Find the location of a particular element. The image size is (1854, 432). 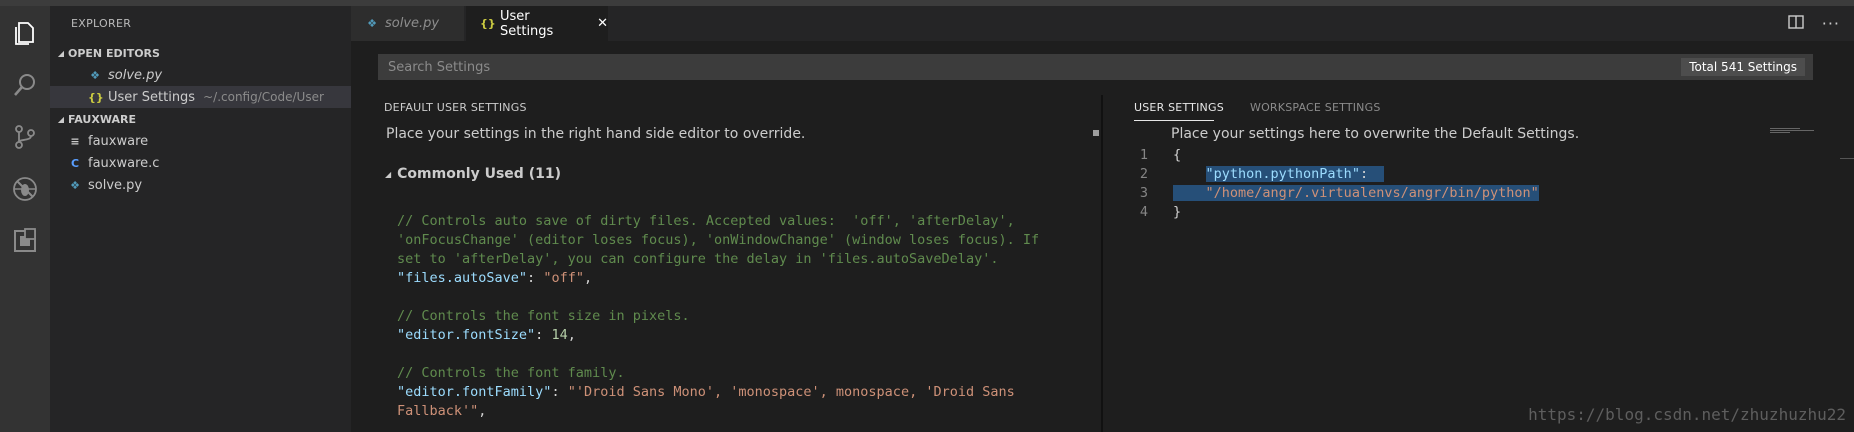

file-label: solve.py is located at coordinates (115, 185).